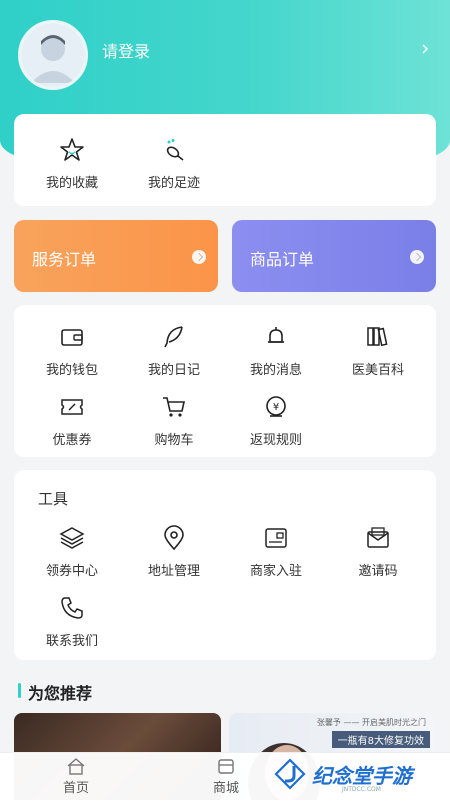 The height and width of the screenshot is (801, 450). What do you see at coordinates (334, 256) in the screenshot?
I see `goods-order-button: 商品订单` at bounding box center [334, 256].